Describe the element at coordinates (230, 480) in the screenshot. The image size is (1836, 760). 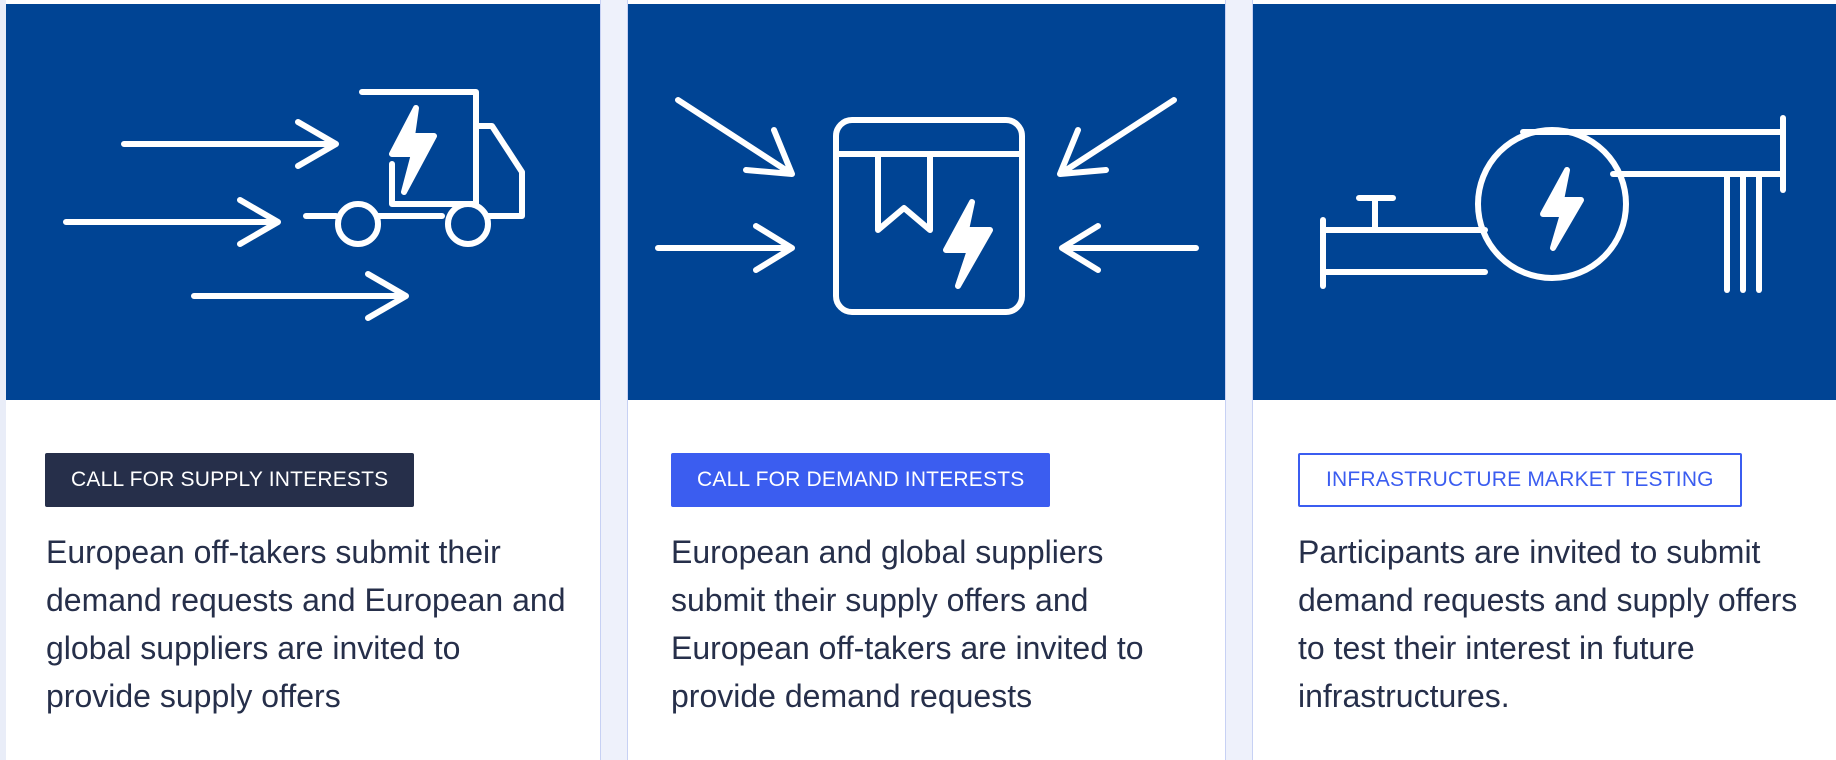
I see `category-badge: CALL FOR SUPPLY INTERESTS` at that location.